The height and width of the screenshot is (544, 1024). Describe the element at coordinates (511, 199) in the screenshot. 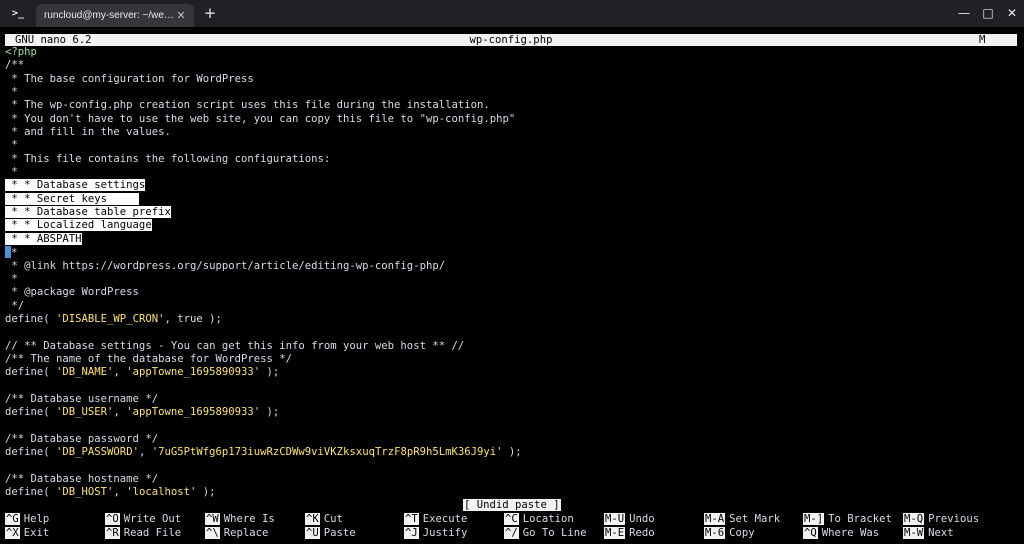

I see `code-line: * * Secret keys` at that location.